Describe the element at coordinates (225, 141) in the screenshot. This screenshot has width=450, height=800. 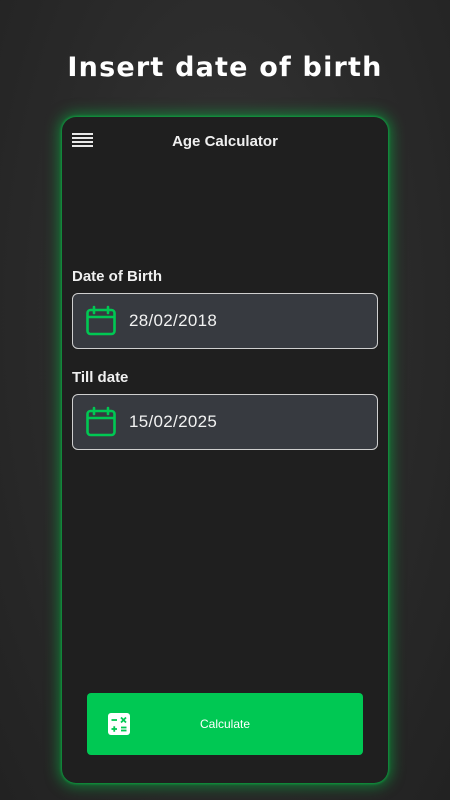
I see `app-title: Age Calculator` at that location.